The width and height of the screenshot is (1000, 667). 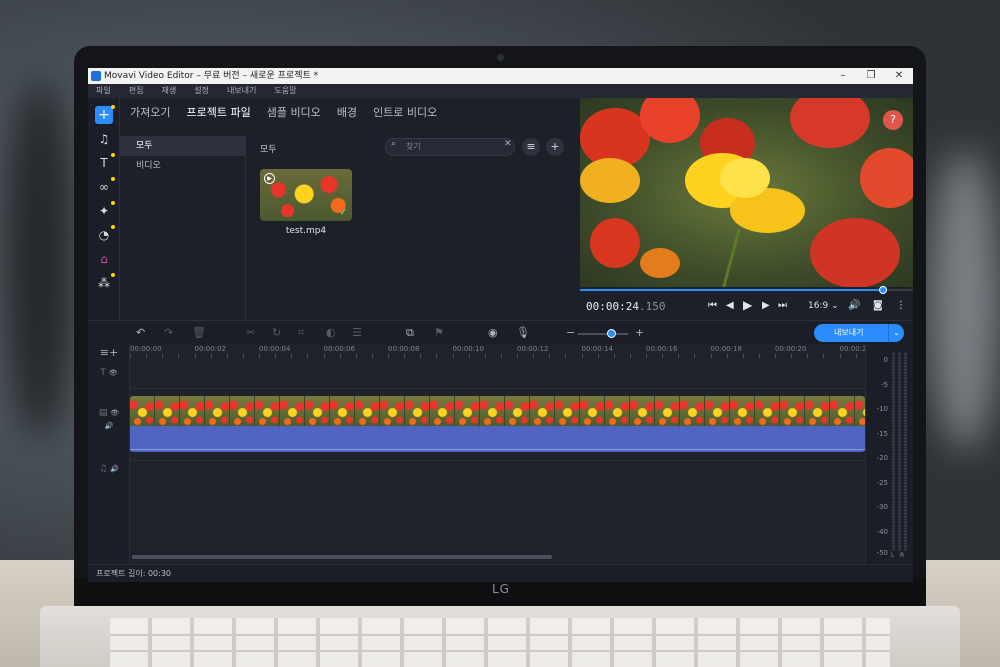 I want to click on webcam-record-icon: ◉, so click(x=493, y=332).